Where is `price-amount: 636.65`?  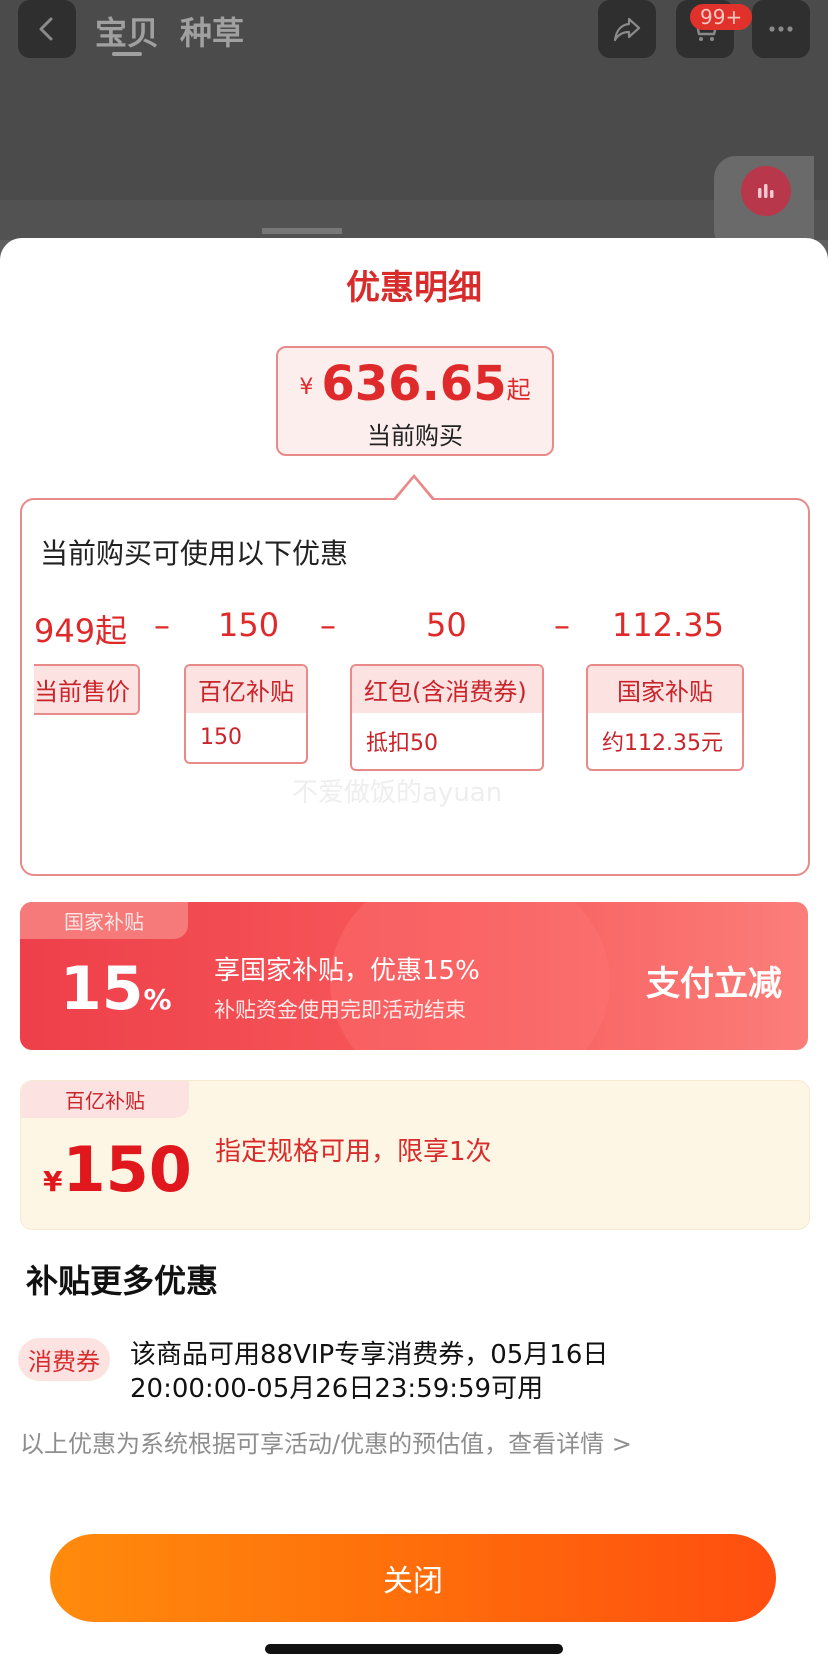 price-amount: 636.65 is located at coordinates (414, 384).